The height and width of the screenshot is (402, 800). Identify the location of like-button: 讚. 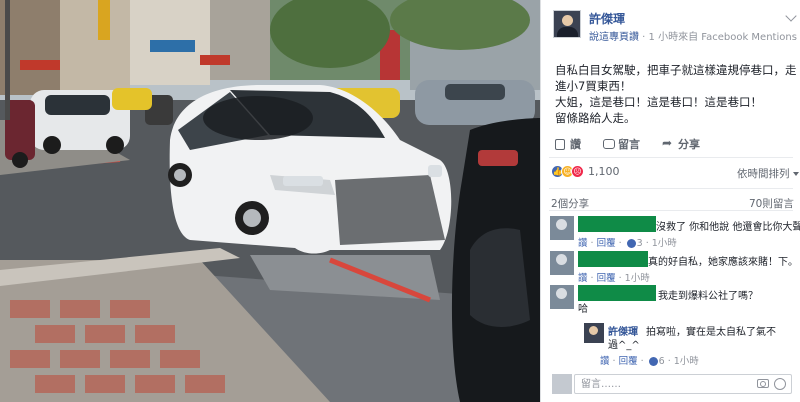
(568, 144).